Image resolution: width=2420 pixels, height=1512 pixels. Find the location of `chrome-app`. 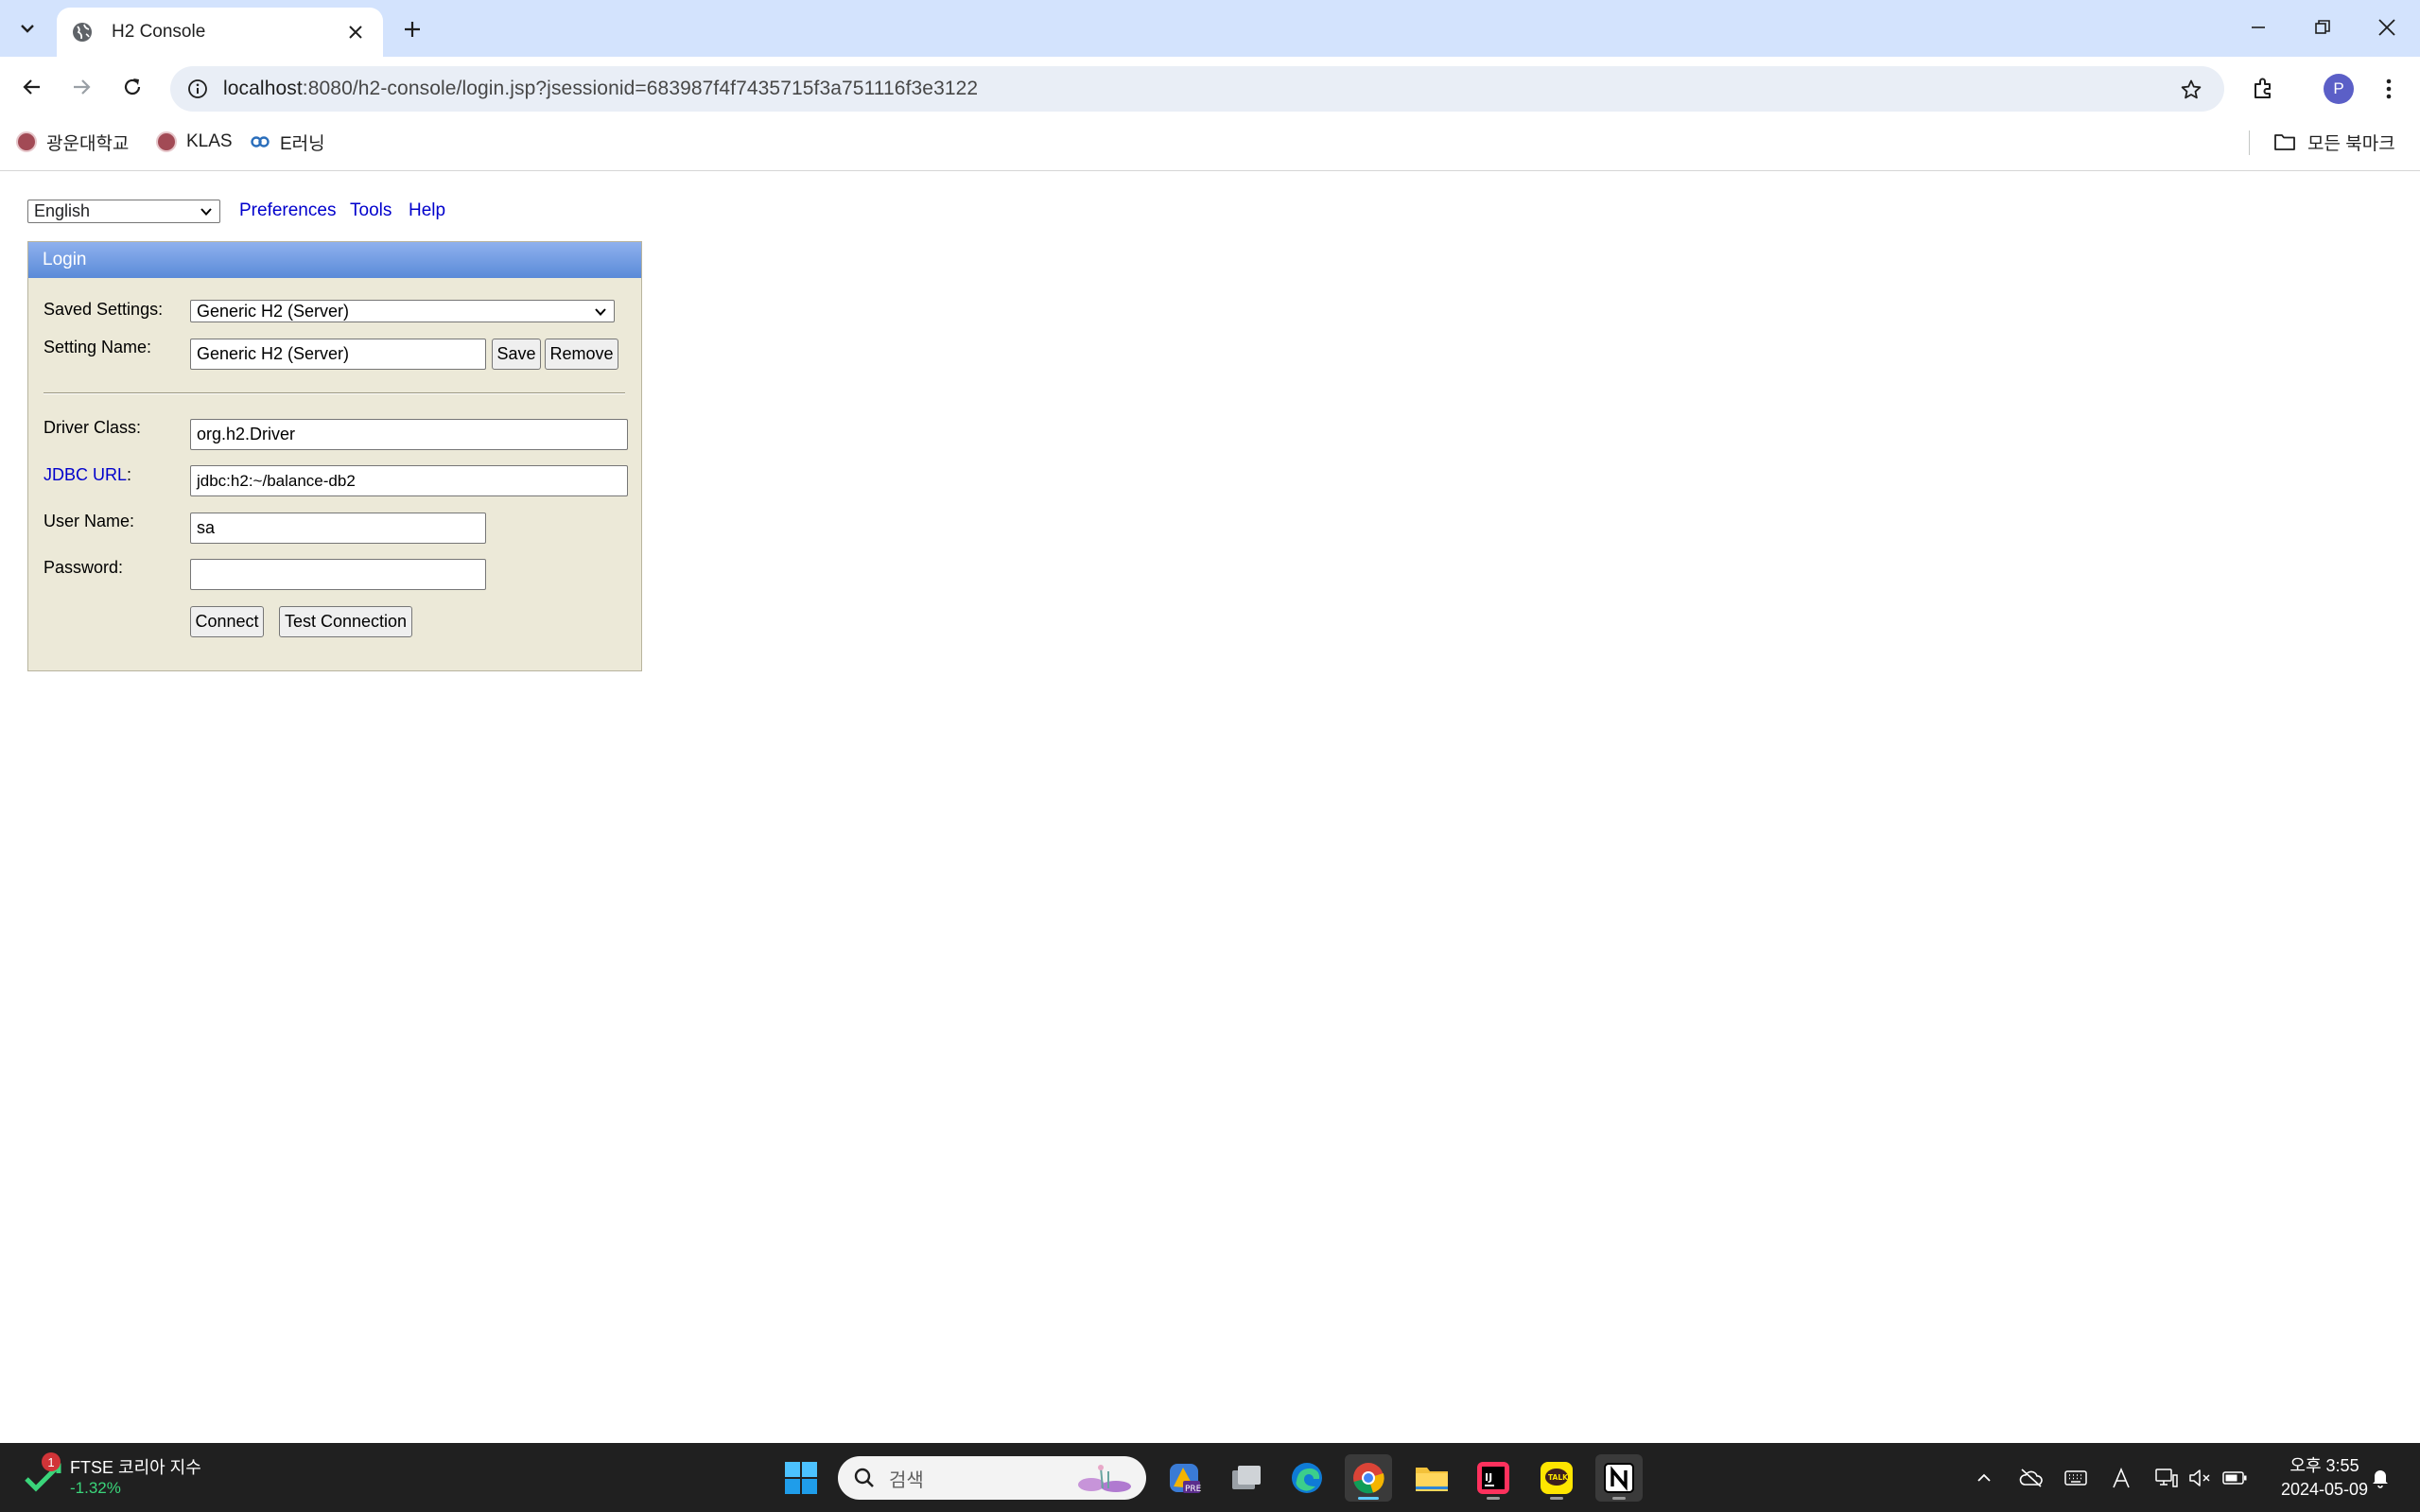

chrome-app is located at coordinates (1369, 1478).